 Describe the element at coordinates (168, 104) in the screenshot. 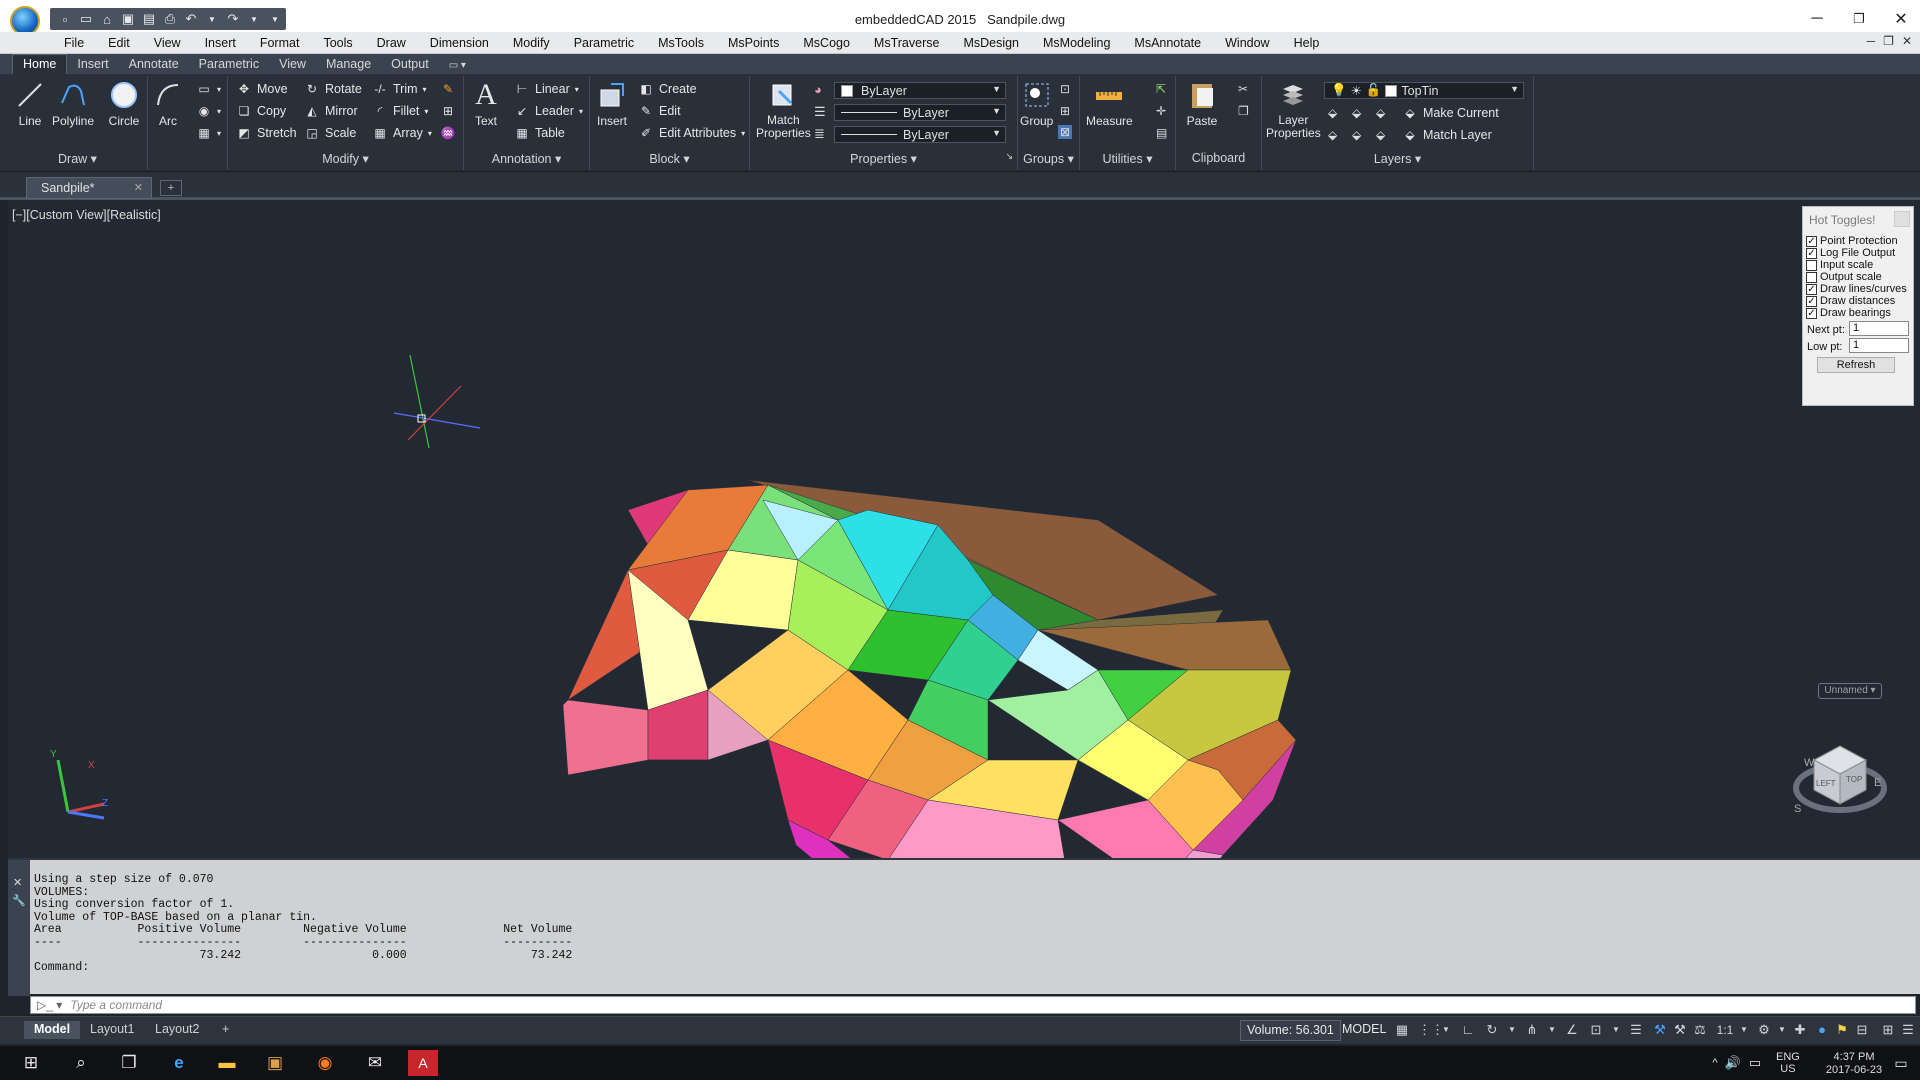

I see `arc-button: Arc` at that location.